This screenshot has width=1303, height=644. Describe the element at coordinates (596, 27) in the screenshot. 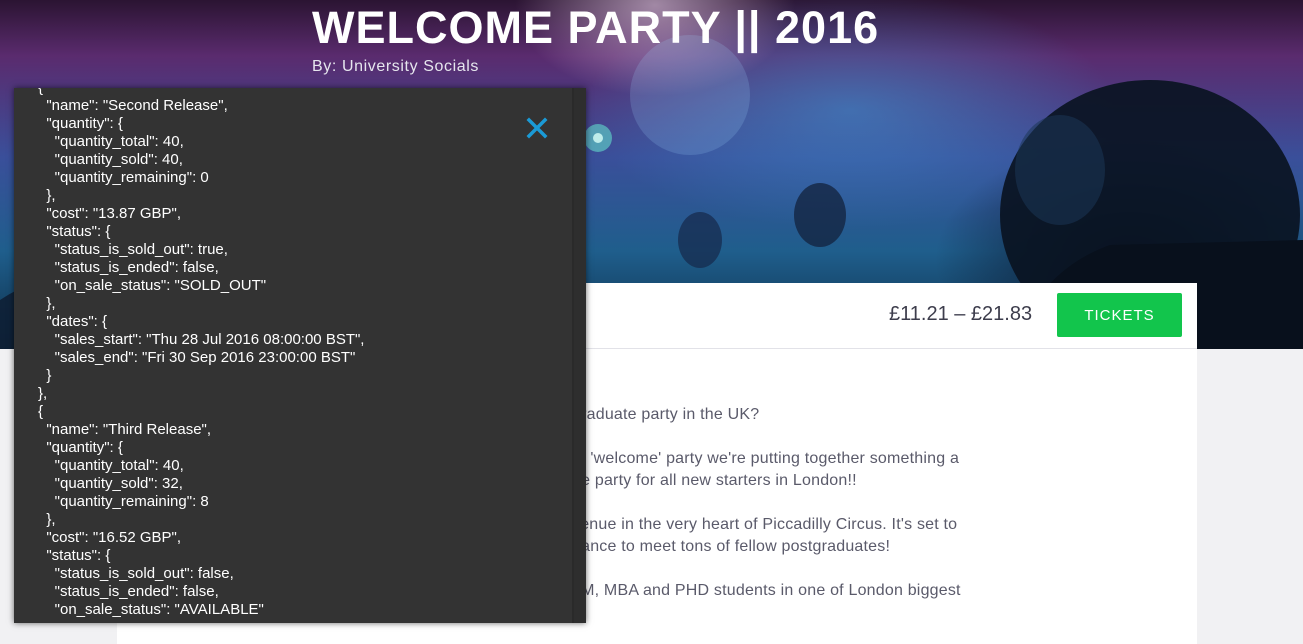

I see `event-title: WELCOME PARTY || 2016` at that location.